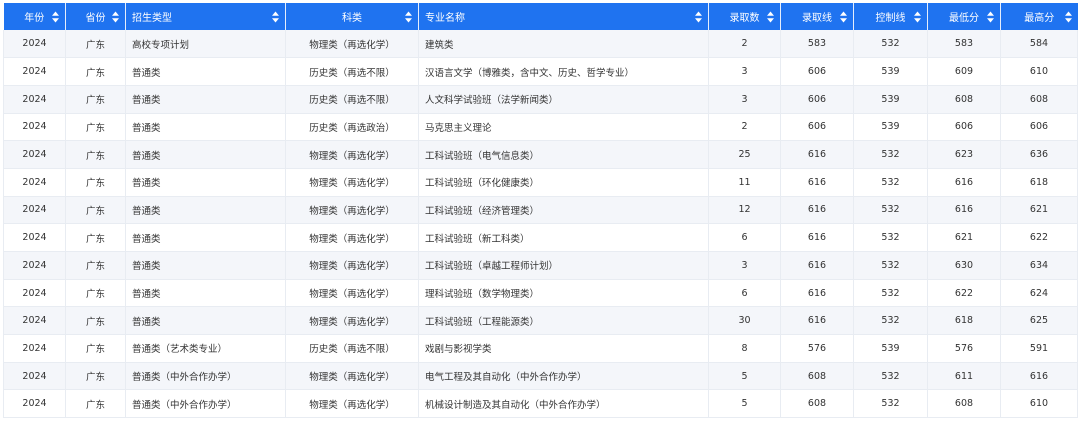  Describe the element at coordinates (205, 44) in the screenshot. I see `cell-enroll-type: 高校专项计划` at that location.